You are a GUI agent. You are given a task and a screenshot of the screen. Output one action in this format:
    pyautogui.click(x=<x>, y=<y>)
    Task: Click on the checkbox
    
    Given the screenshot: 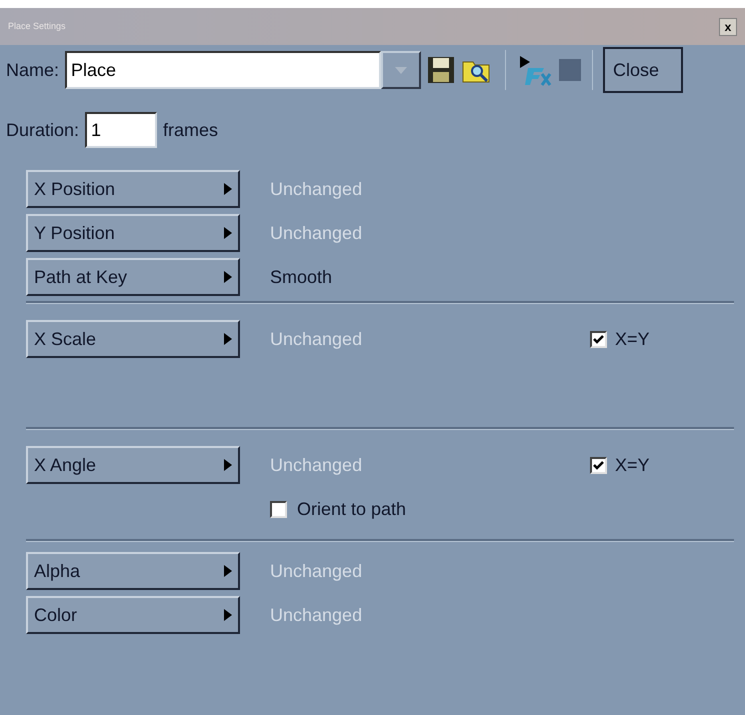 What is the action you would take?
    pyautogui.click(x=278, y=509)
    